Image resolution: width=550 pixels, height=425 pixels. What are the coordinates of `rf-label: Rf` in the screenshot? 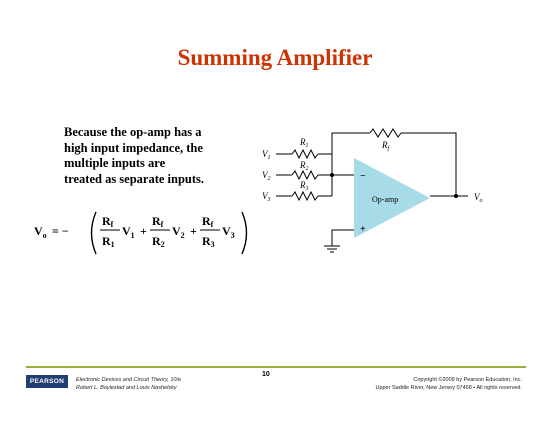 It's located at (386, 146).